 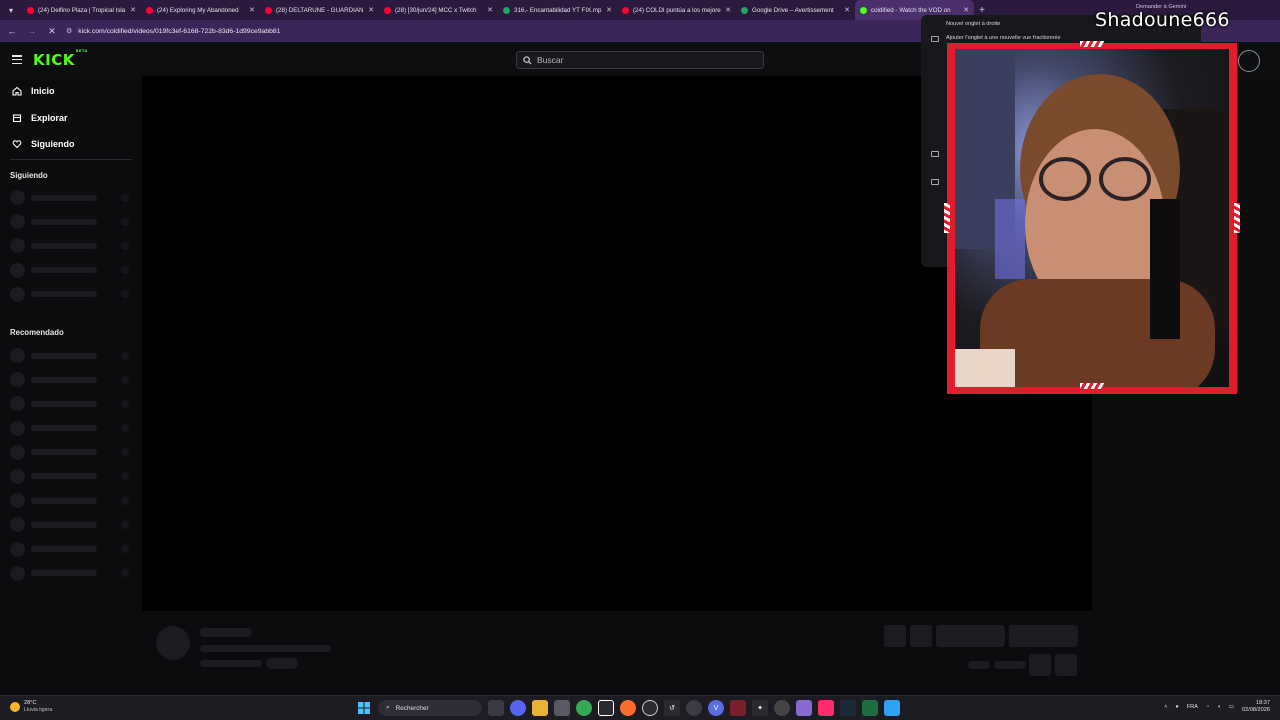 What do you see at coordinates (17, 144) in the screenshot?
I see `heart-icon` at bounding box center [17, 144].